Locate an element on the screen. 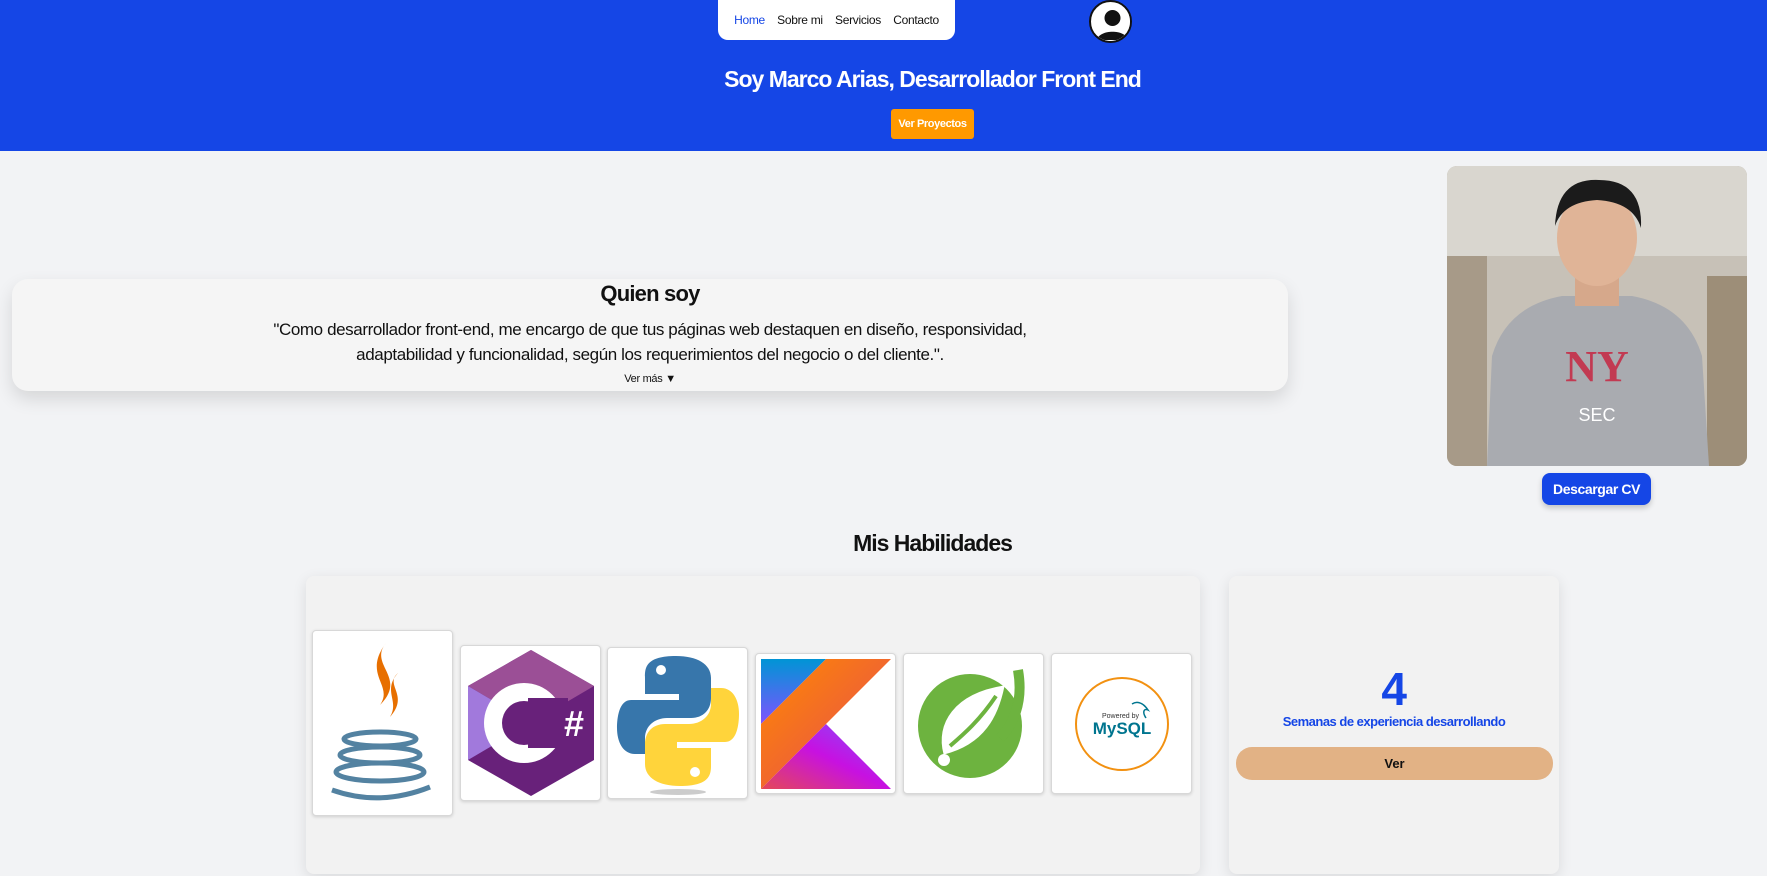  csharp-logo: # is located at coordinates (530, 723).